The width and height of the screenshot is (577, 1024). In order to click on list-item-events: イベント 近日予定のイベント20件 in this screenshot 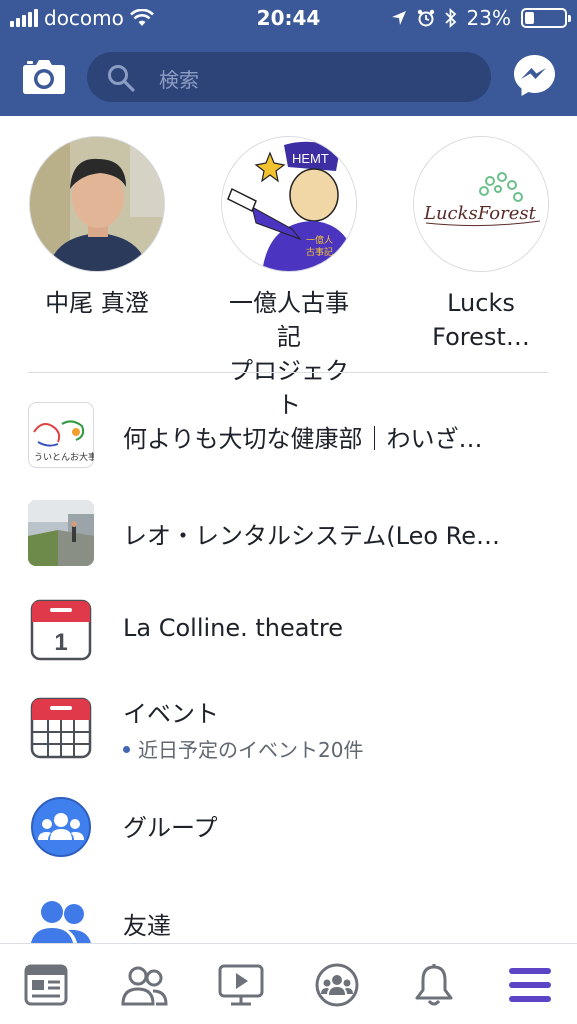, I will do `click(288, 735)`.